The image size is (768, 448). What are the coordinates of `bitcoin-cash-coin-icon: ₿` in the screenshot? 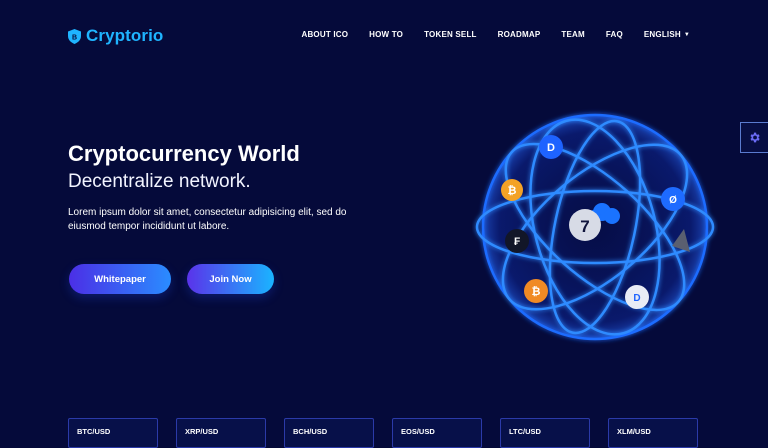 It's located at (536, 291).